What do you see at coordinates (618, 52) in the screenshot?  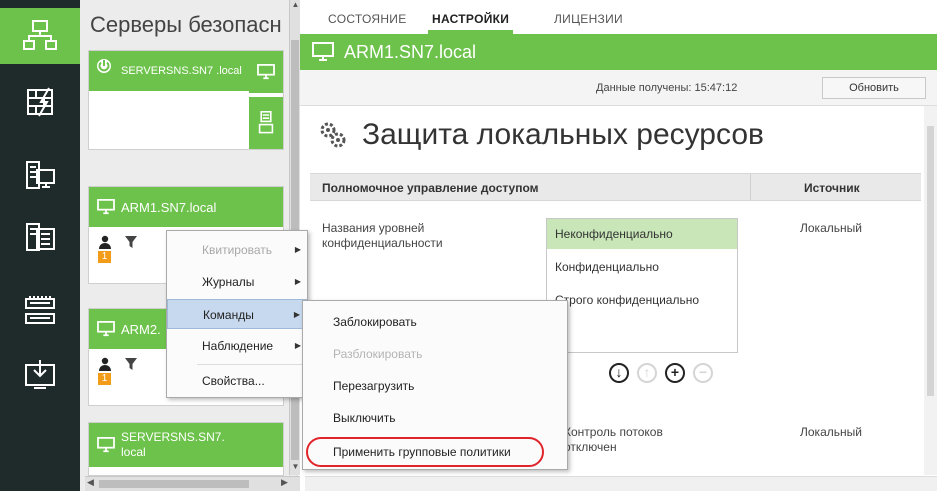 I see `host-title-bar: ARM1.SN7.local` at bounding box center [618, 52].